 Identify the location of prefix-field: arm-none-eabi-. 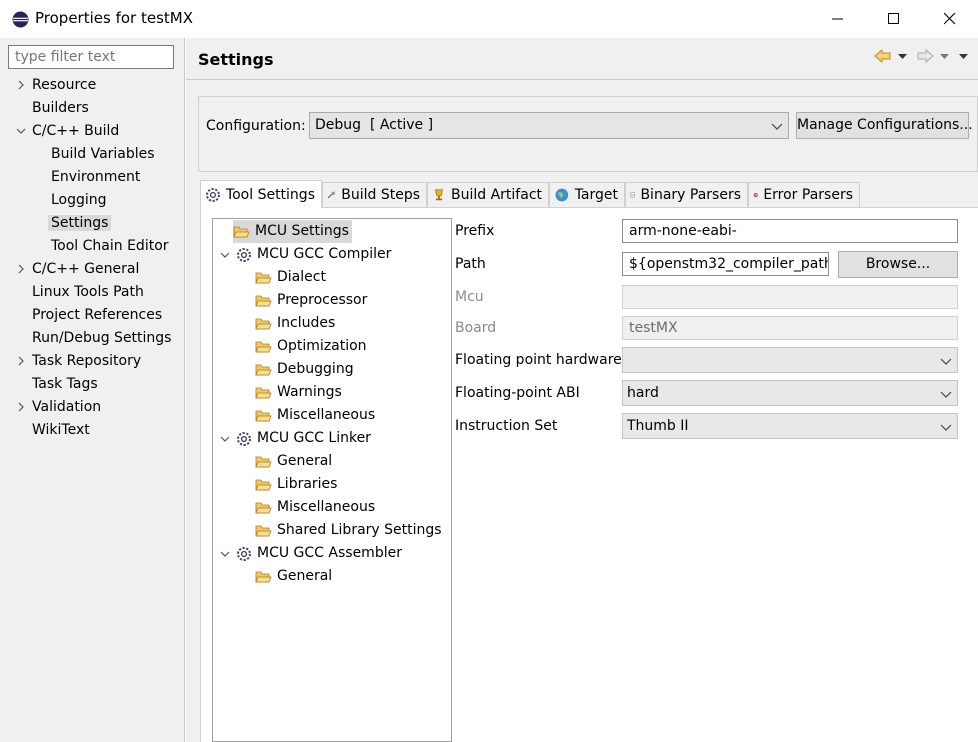
(790, 231).